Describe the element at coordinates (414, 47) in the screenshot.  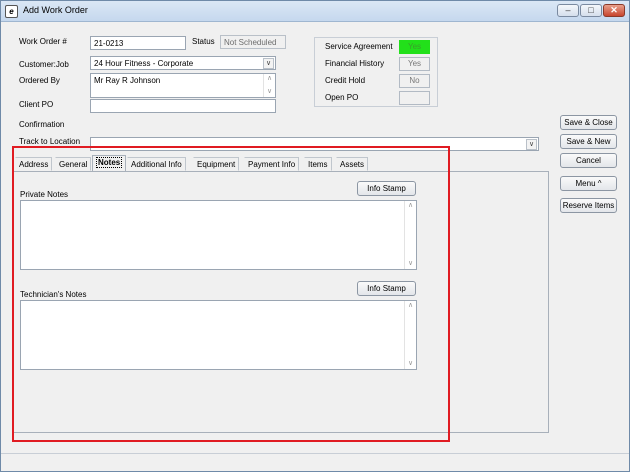
I see `service-agreement-indicator: Yes` at that location.